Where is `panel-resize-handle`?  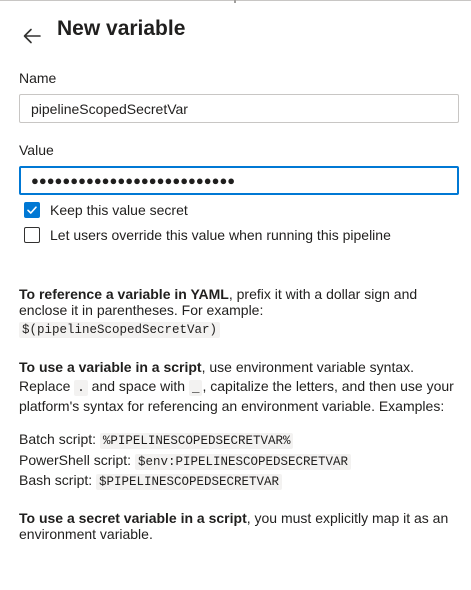
panel-resize-handle is located at coordinates (235, 1).